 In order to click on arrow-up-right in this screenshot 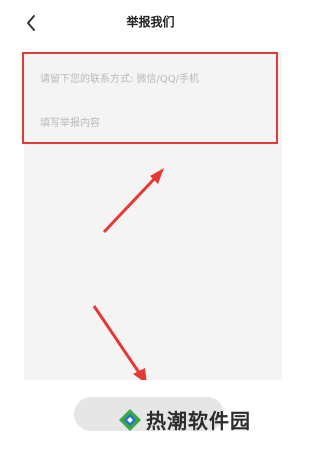, I will do `click(133, 201)`.